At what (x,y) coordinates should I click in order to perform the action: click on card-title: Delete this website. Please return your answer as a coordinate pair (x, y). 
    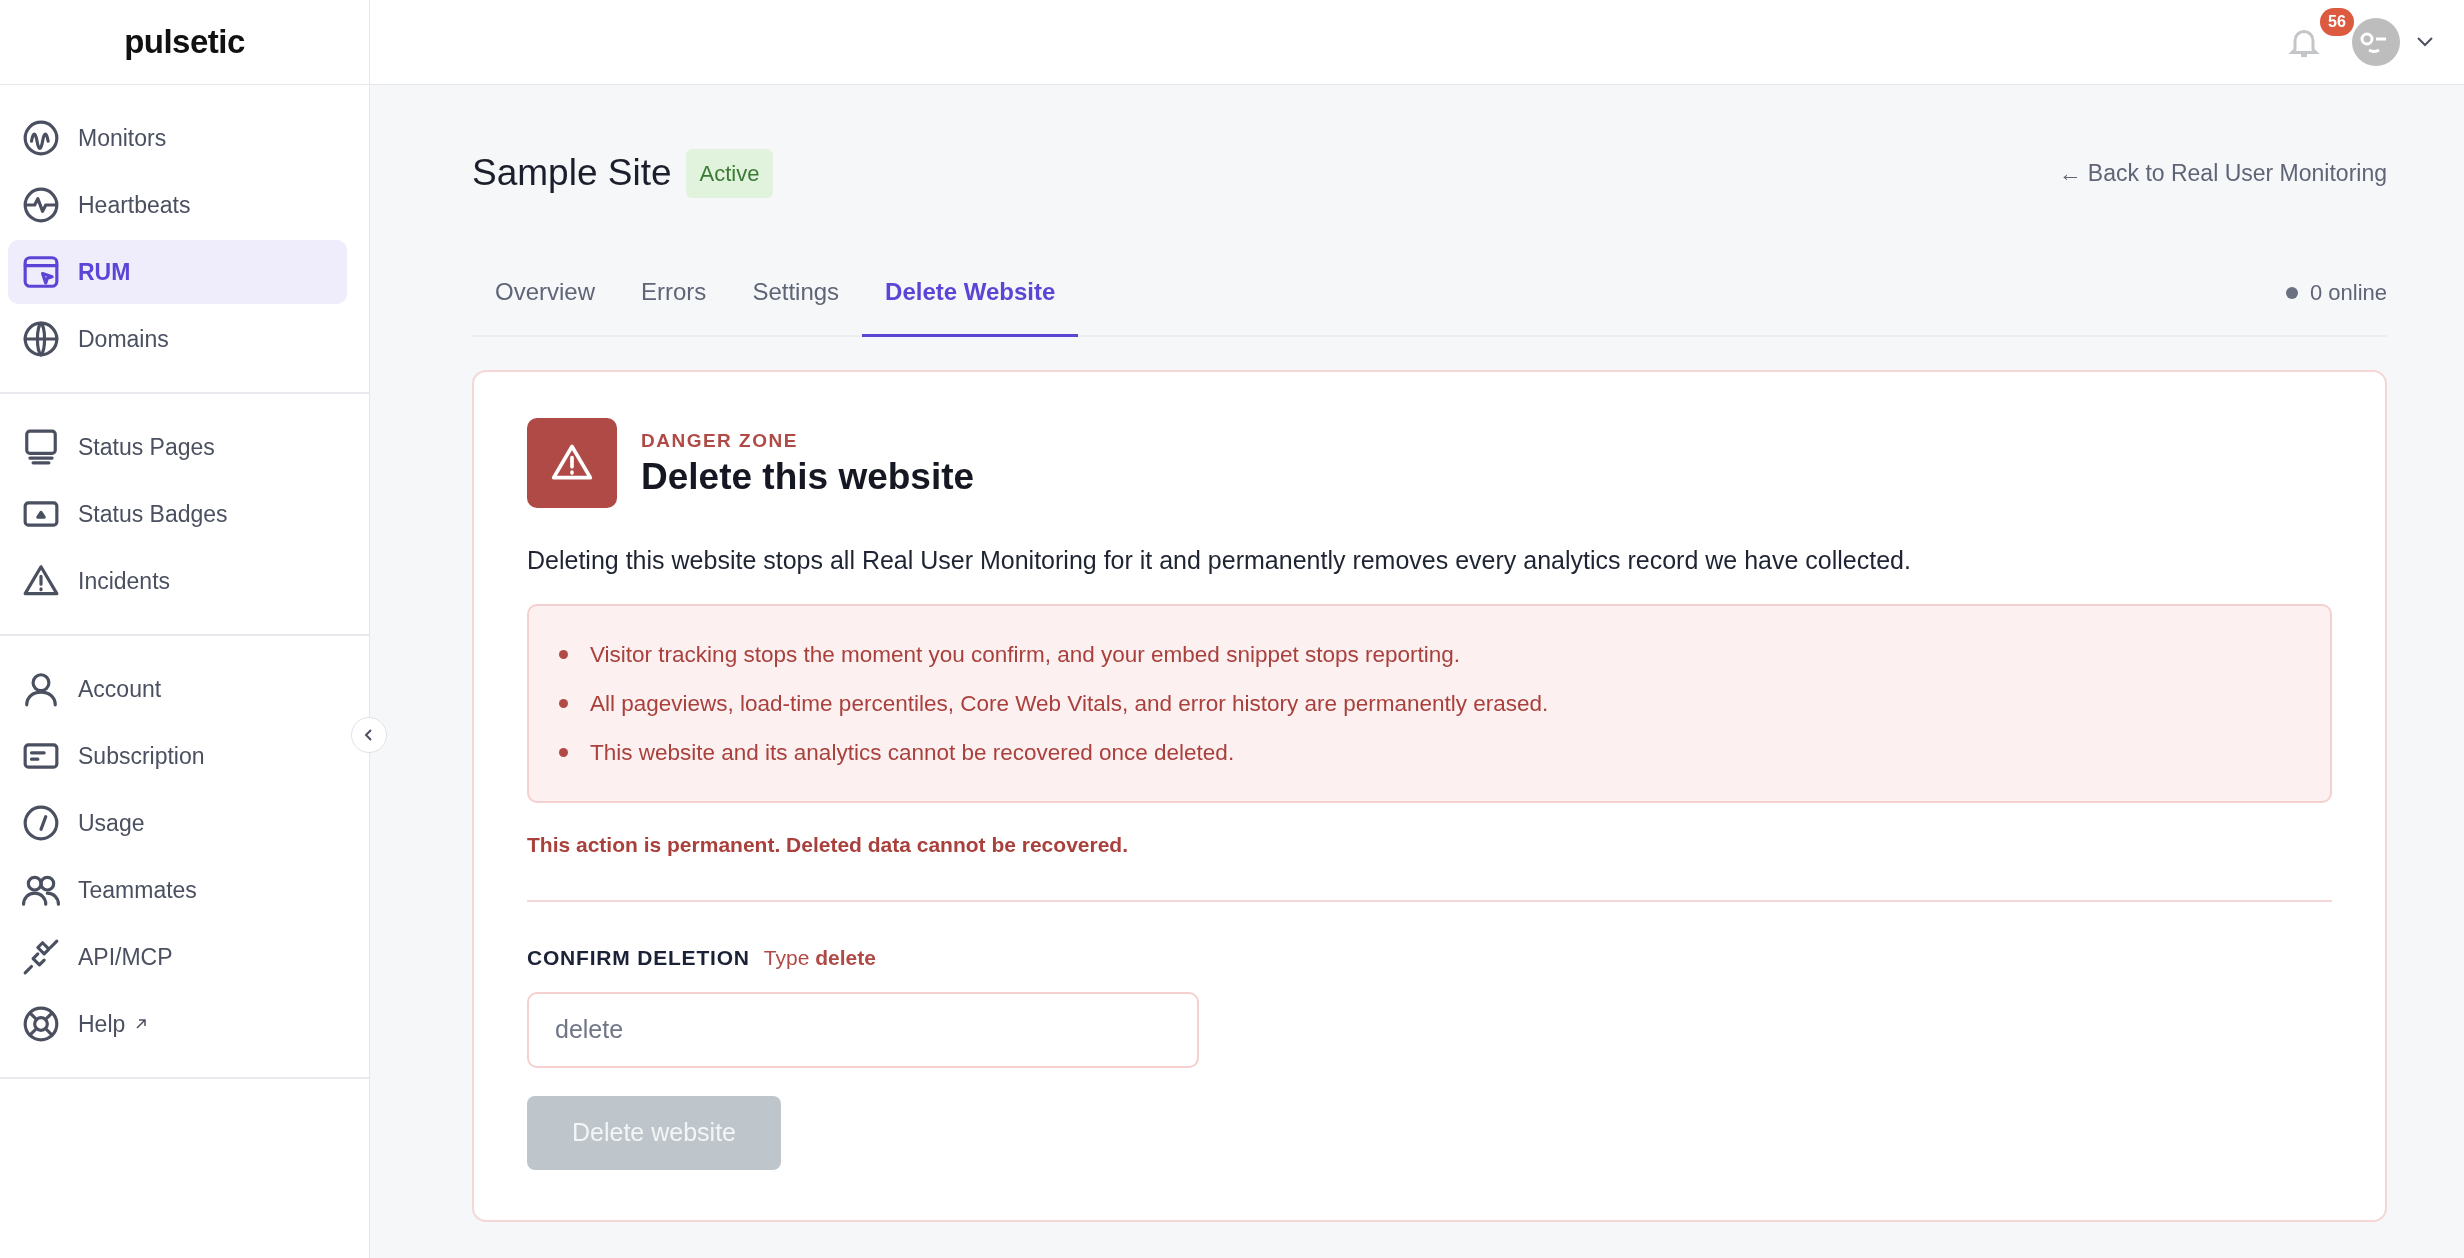
    Looking at the image, I should click on (808, 477).